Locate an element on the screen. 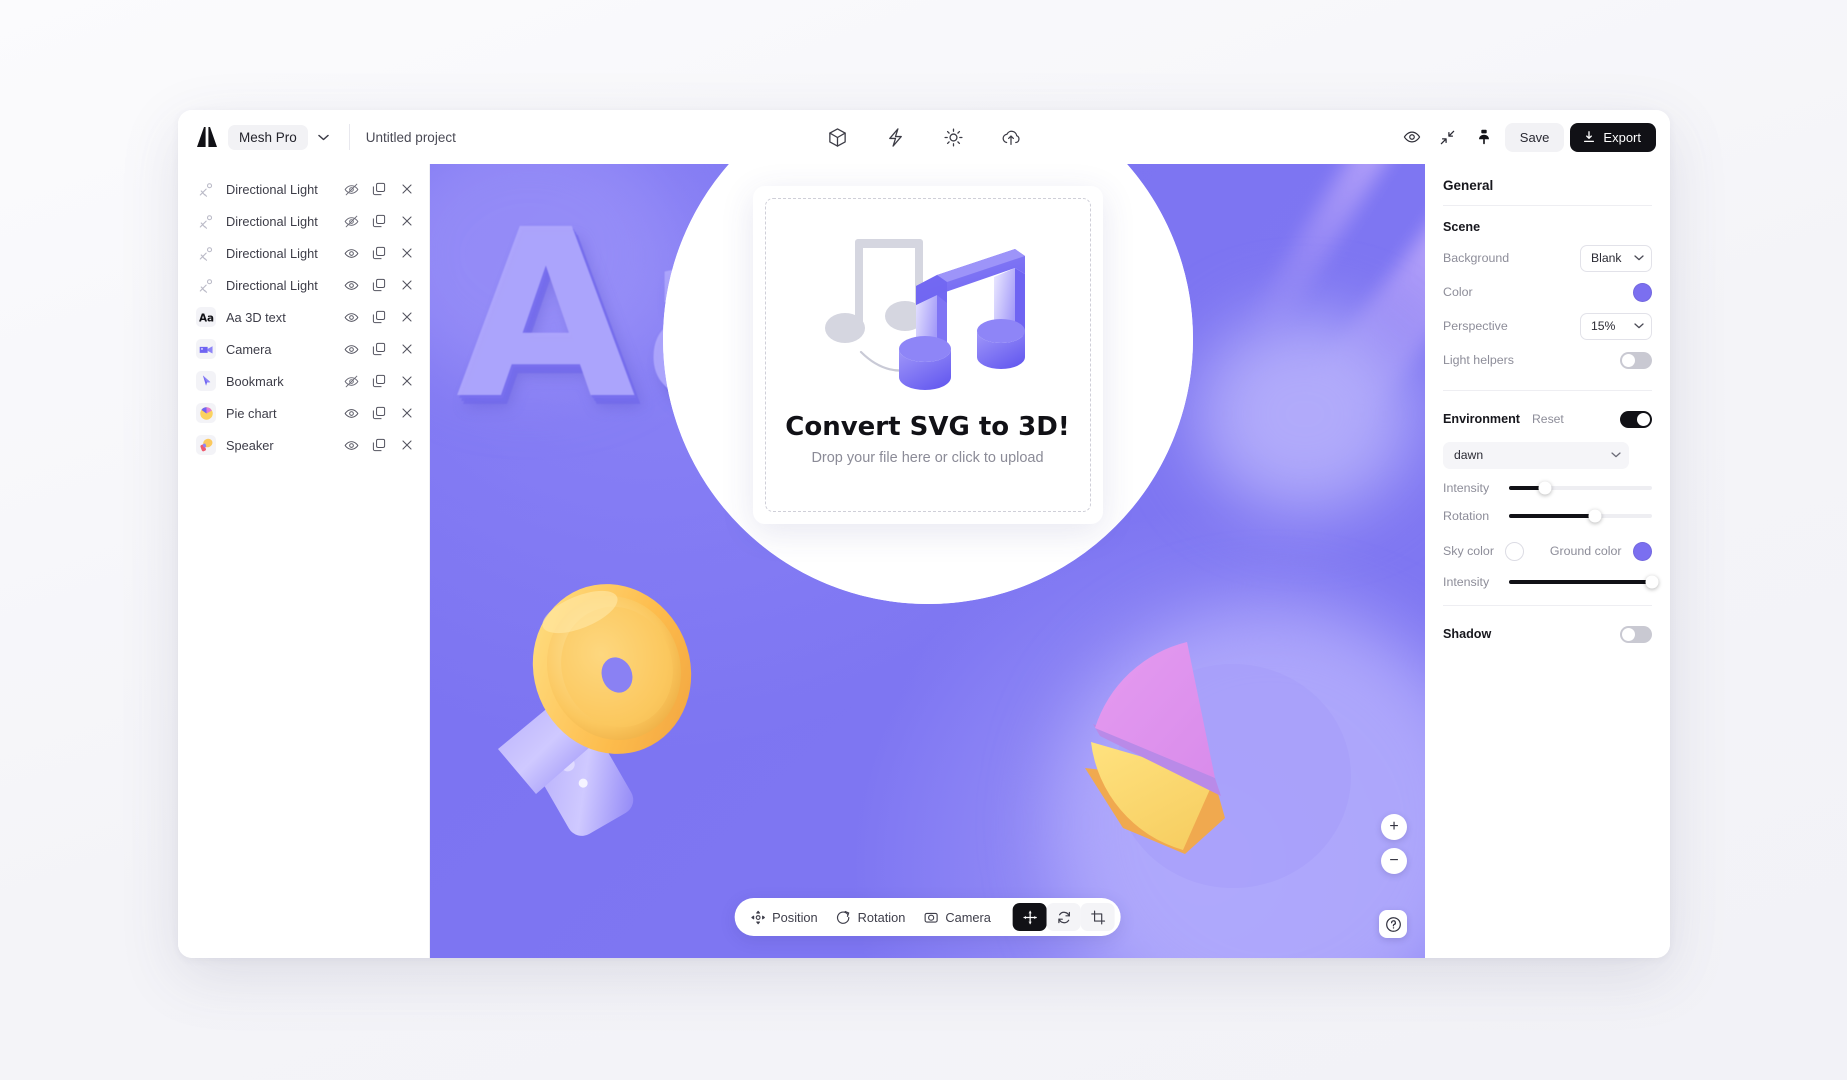  environment-reset-link: Reset is located at coordinates (1548, 419).